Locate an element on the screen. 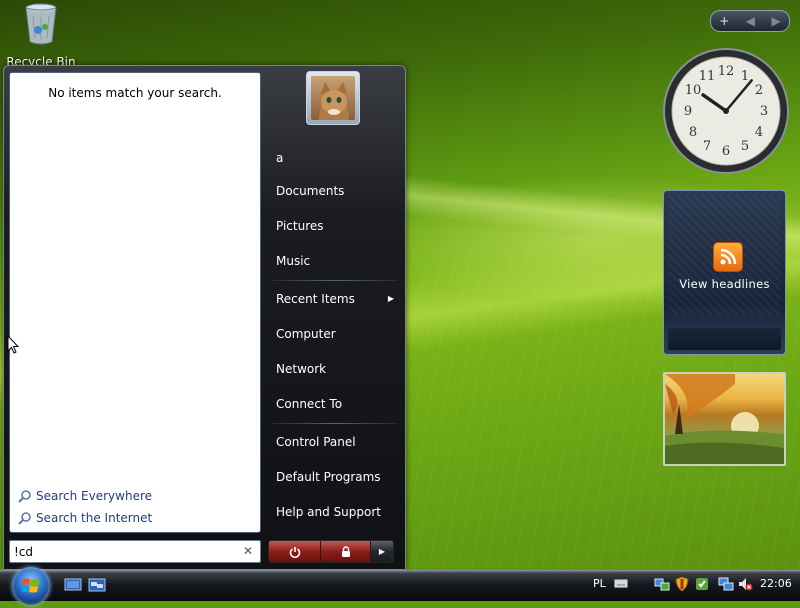 The image size is (800, 608). start-search-input is located at coordinates (124, 551).